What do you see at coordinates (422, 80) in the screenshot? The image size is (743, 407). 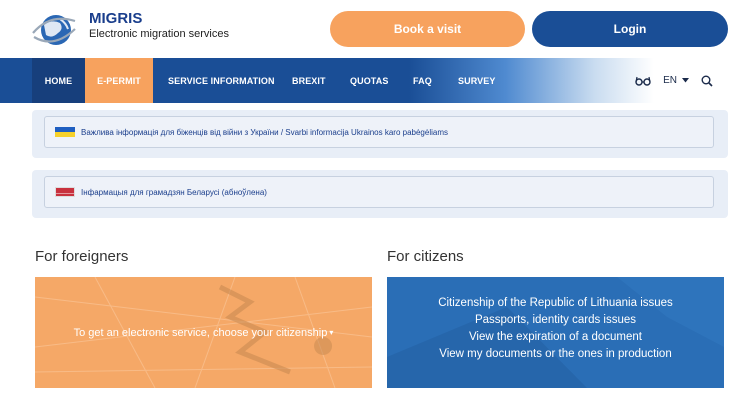 I see `nav-item-faq: FAQ` at bounding box center [422, 80].